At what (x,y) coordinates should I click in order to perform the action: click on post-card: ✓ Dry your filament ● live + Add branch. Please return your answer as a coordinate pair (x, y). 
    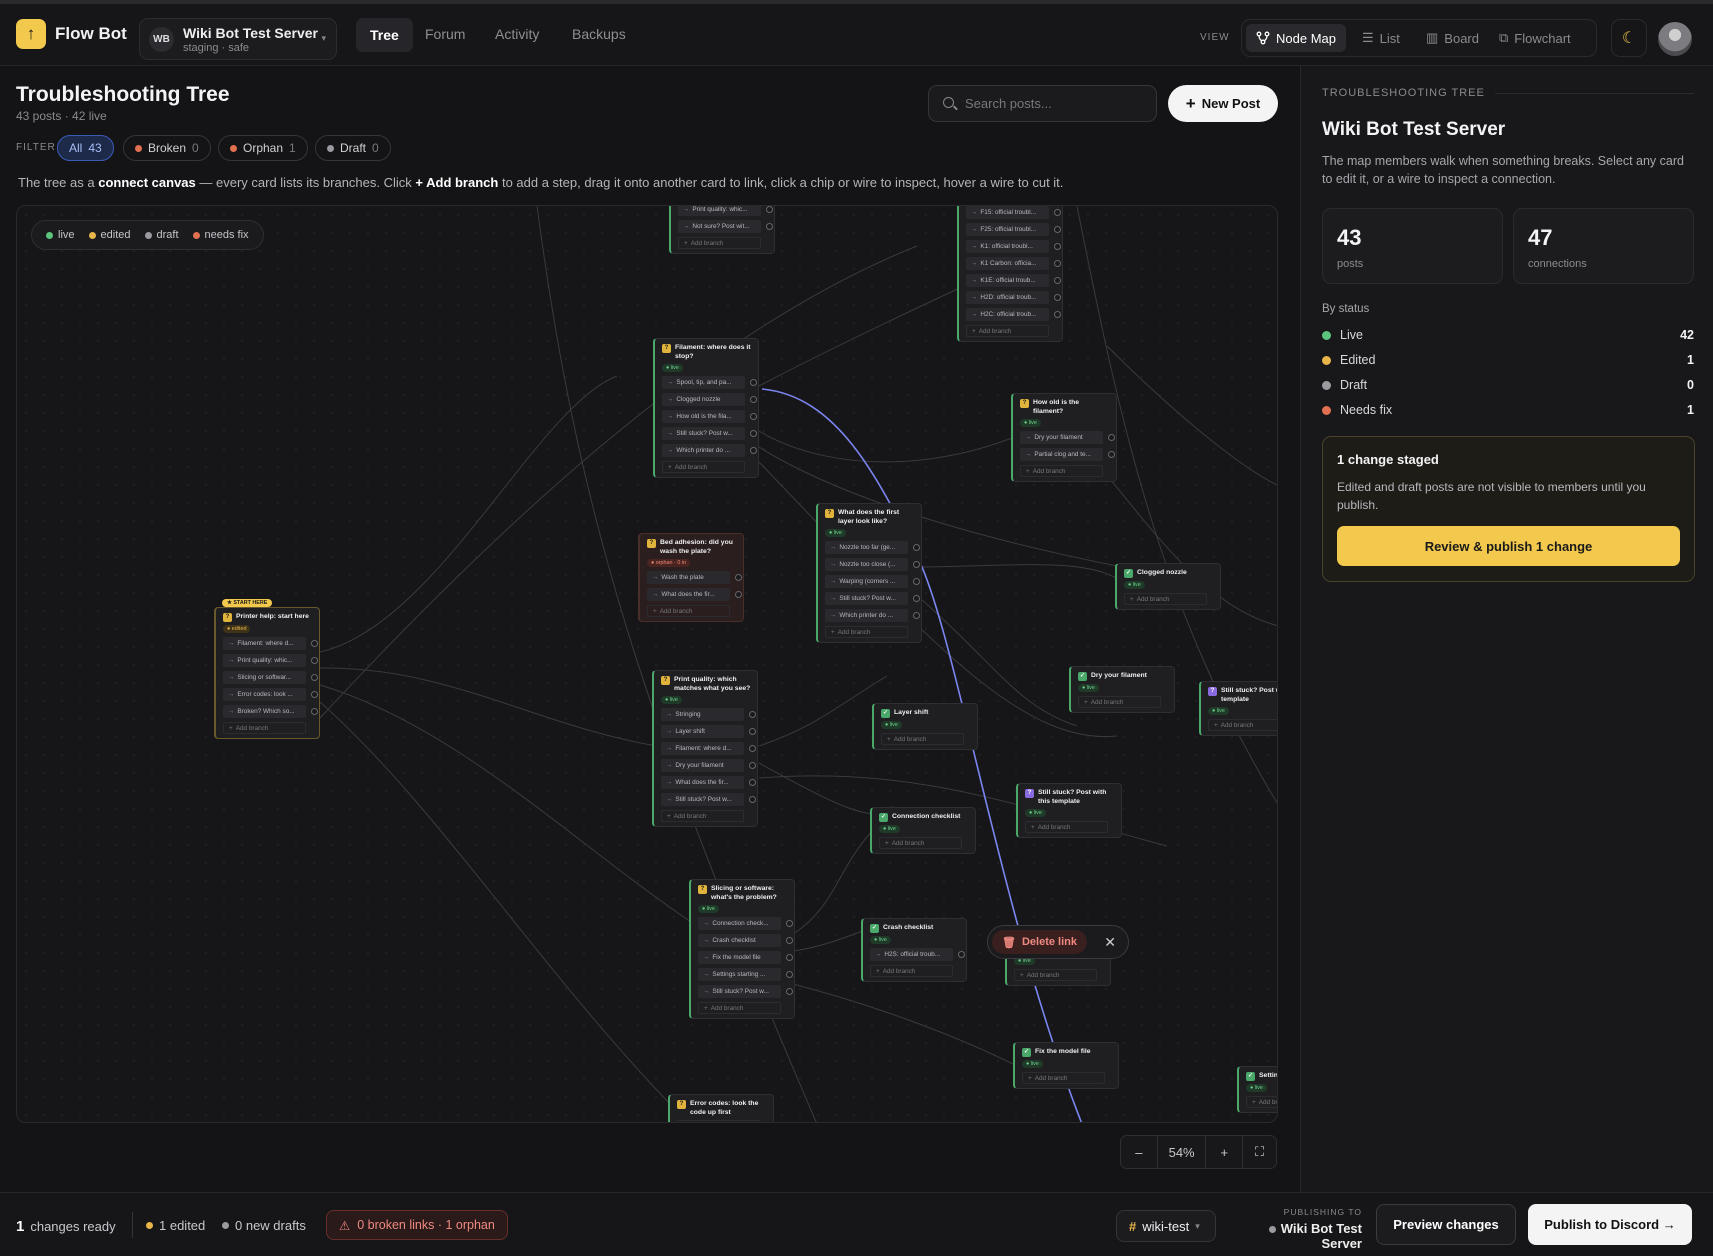
    Looking at the image, I should click on (1122, 689).